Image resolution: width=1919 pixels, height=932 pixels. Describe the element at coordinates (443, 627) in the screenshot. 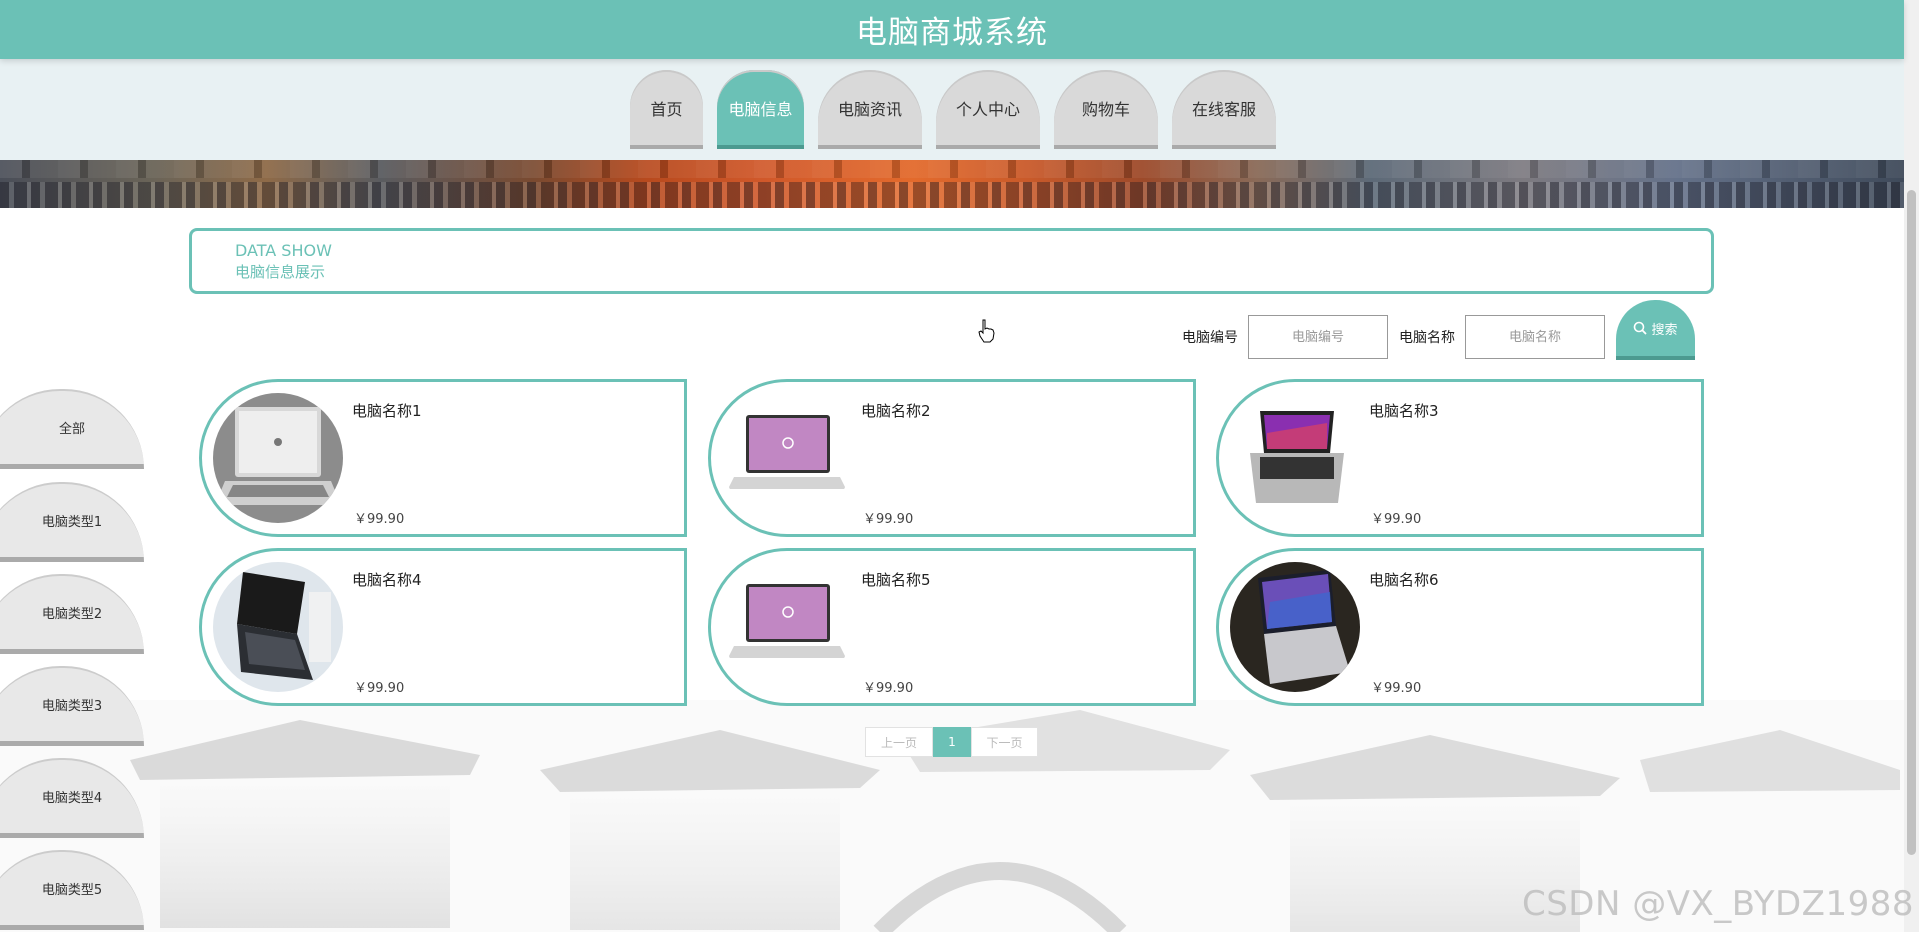

I see `product-card: 电脑名称4 ￥99.90` at that location.